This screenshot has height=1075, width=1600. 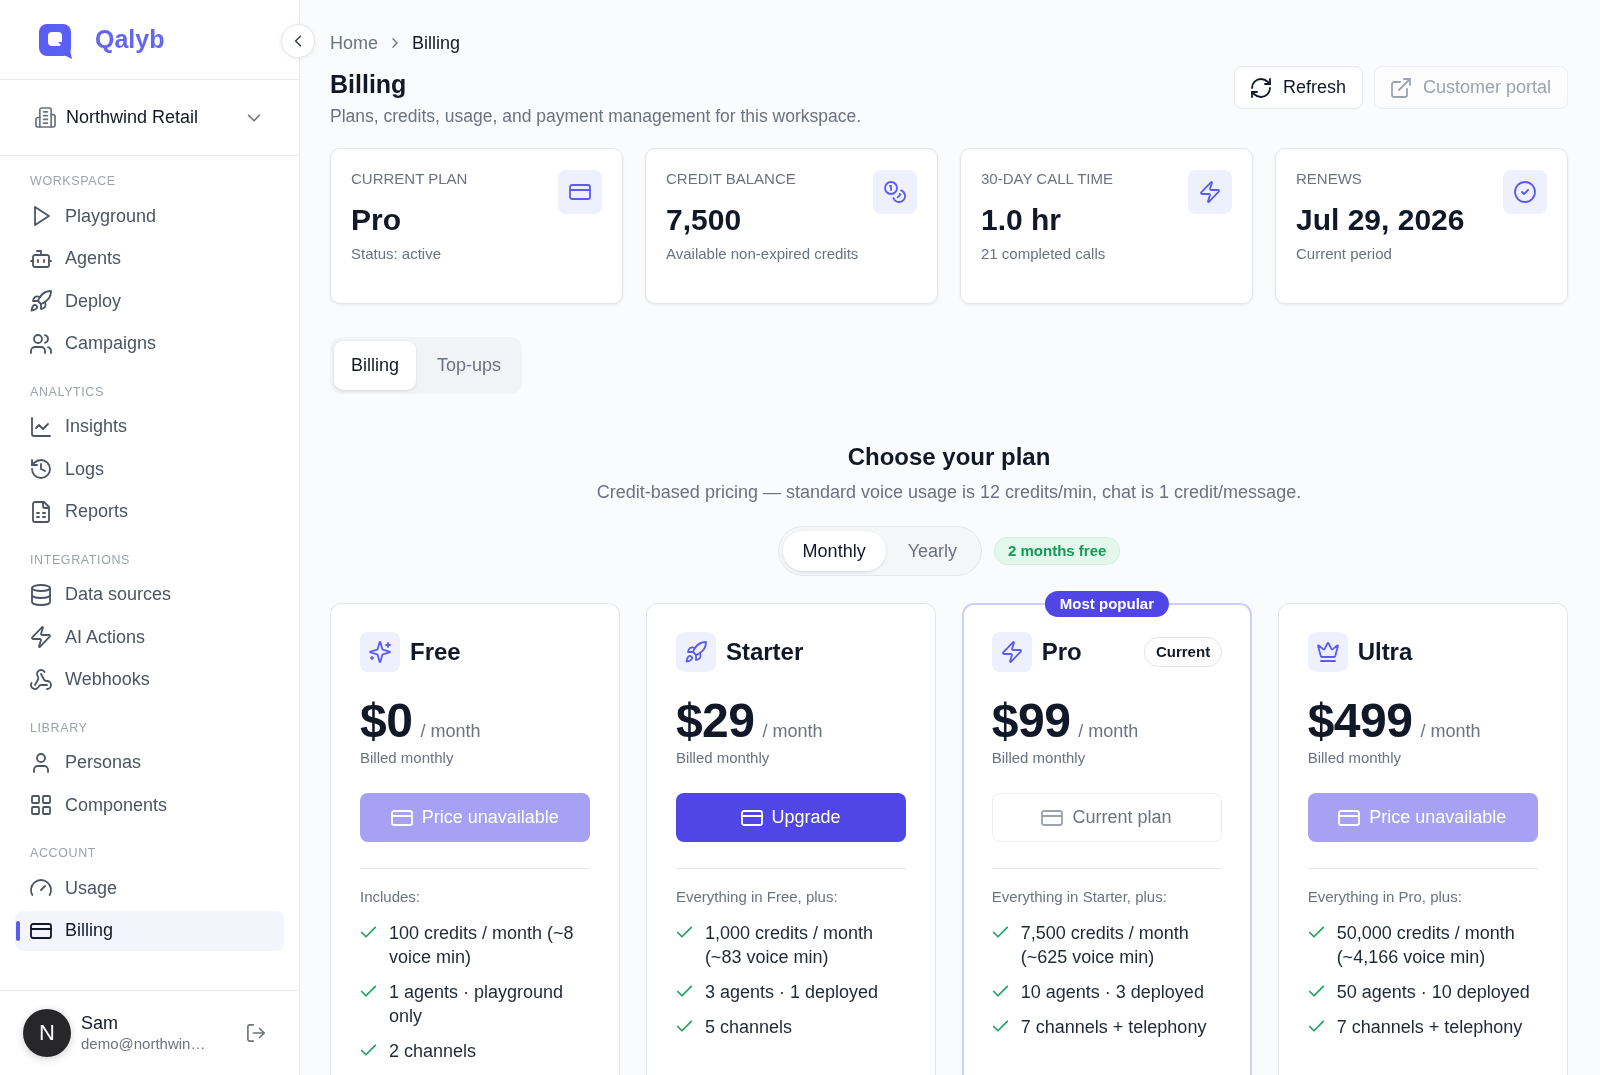 I want to click on webhook-icon, so click(x=41, y=679).